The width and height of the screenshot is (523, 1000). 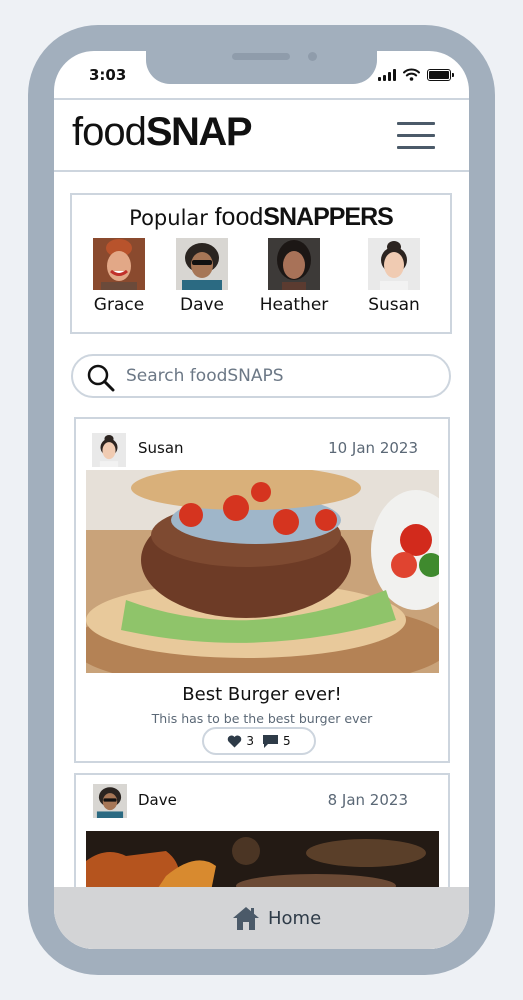 I want to click on like-button: 3, so click(x=240, y=741).